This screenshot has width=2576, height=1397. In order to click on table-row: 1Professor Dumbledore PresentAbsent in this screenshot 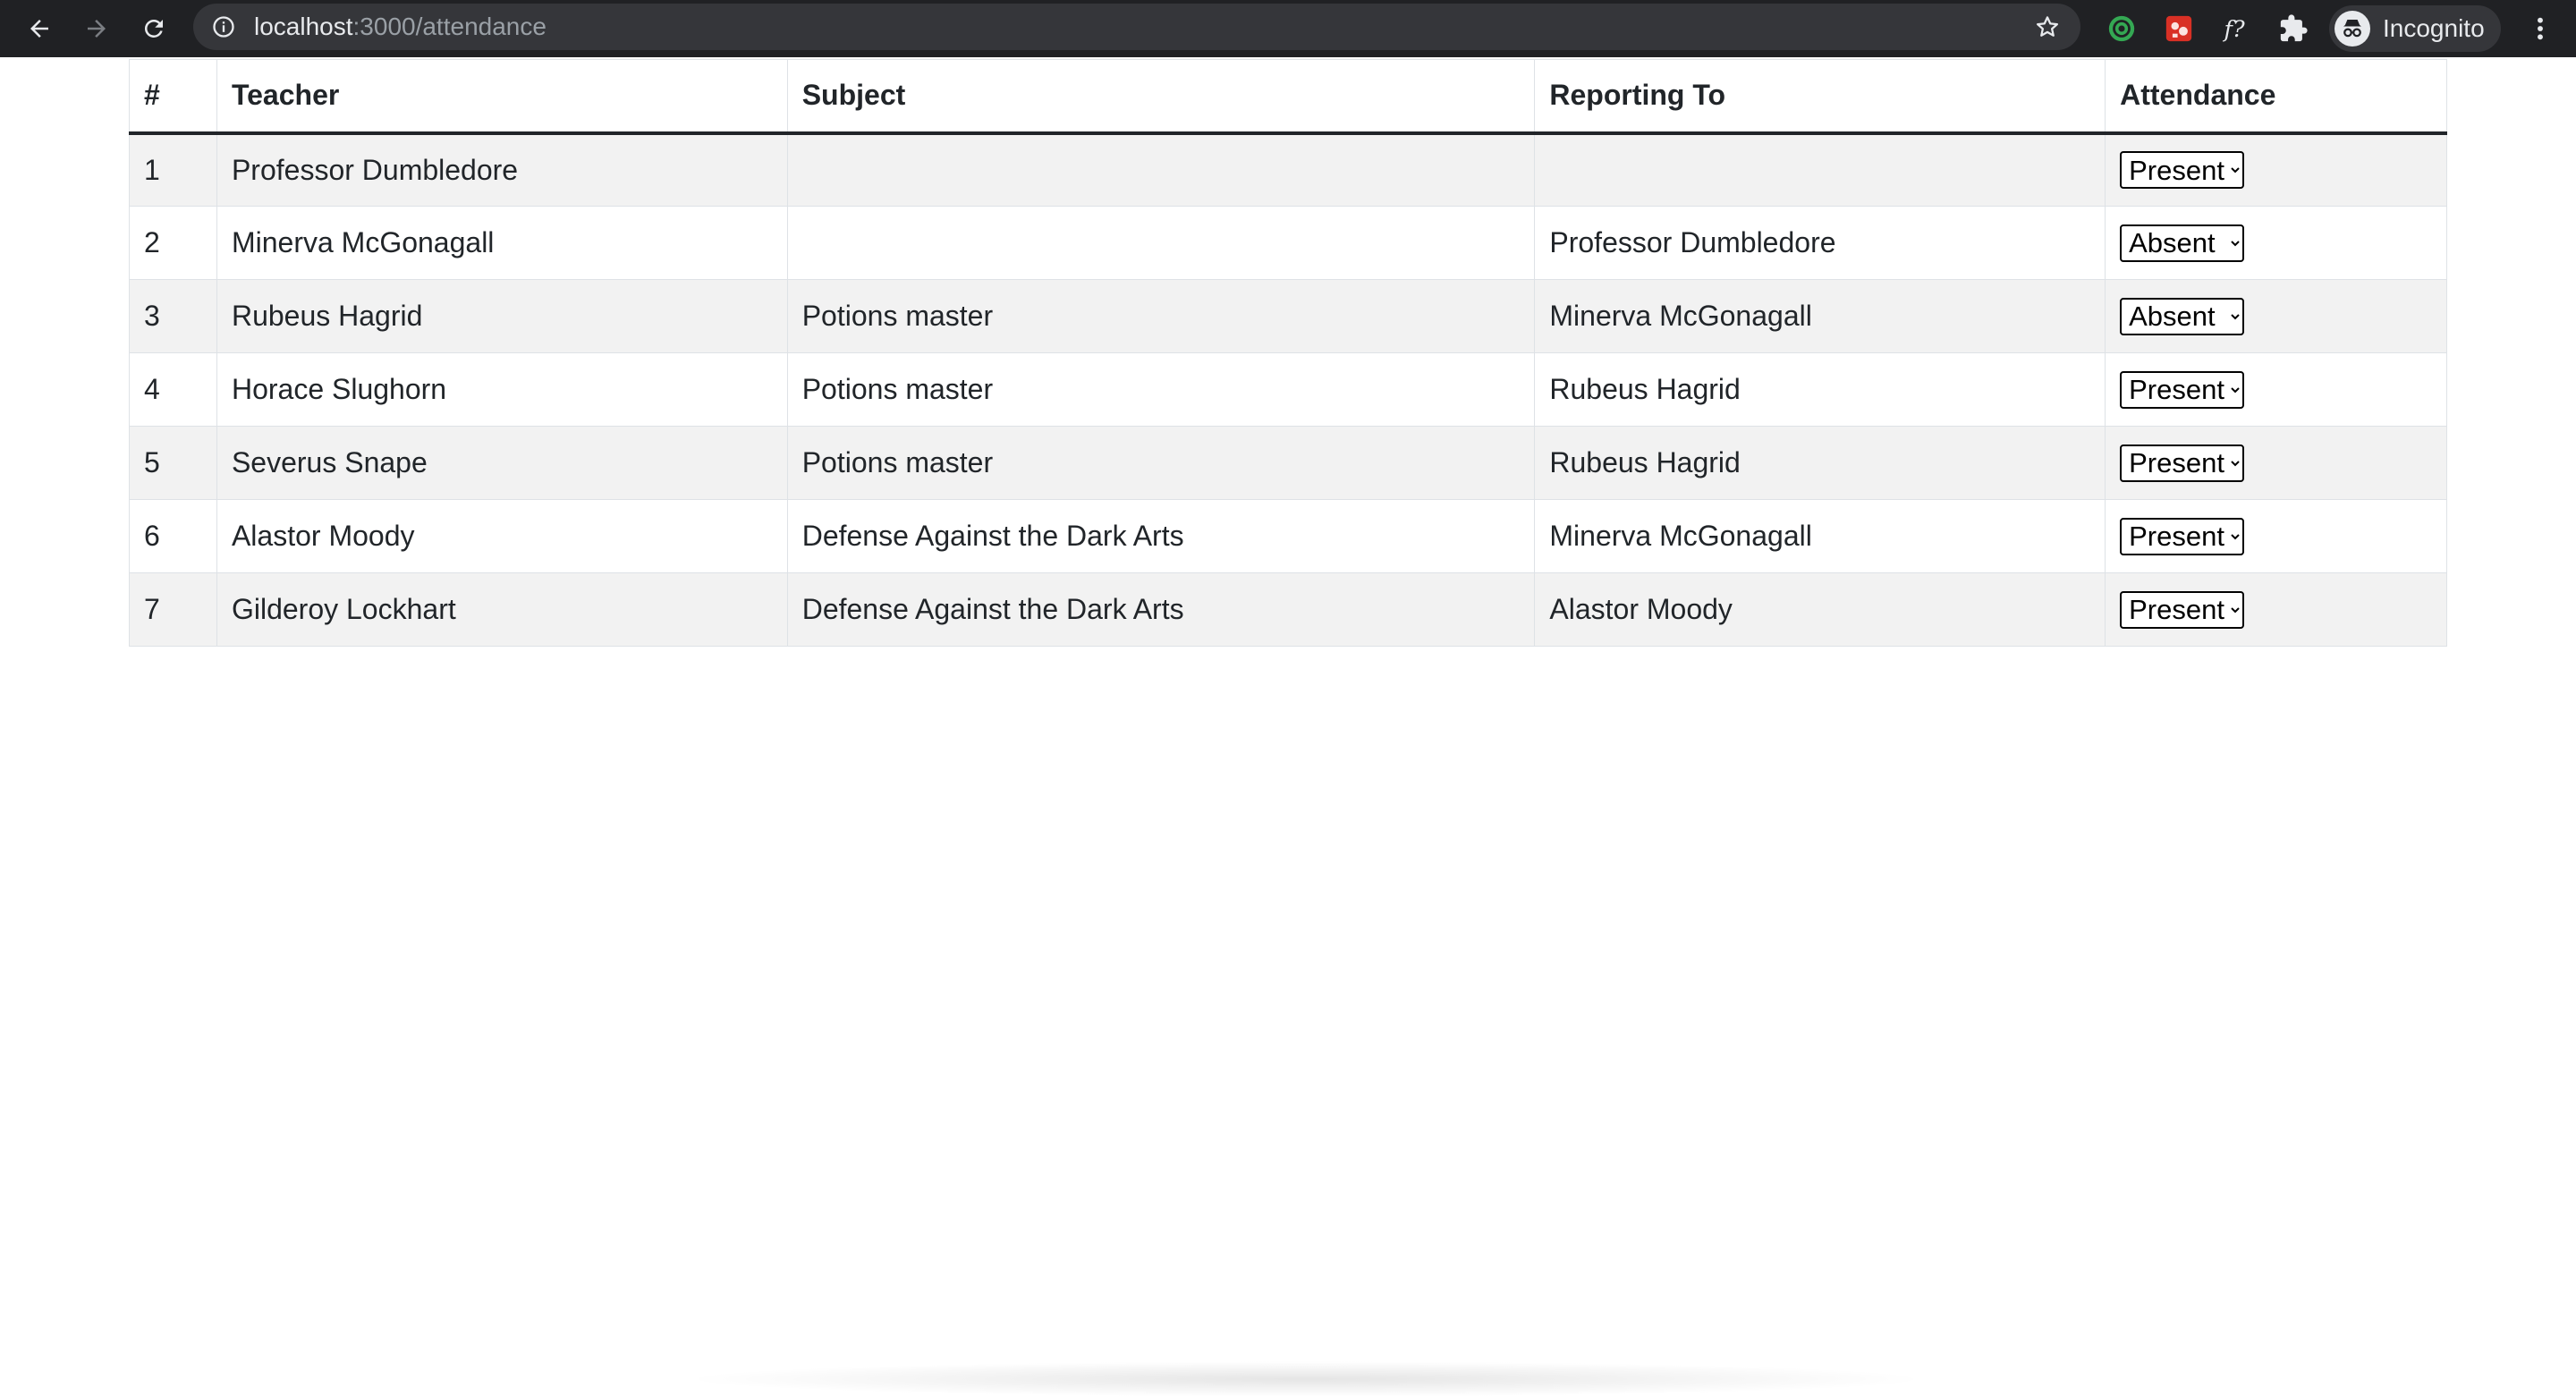, I will do `click(1288, 169)`.